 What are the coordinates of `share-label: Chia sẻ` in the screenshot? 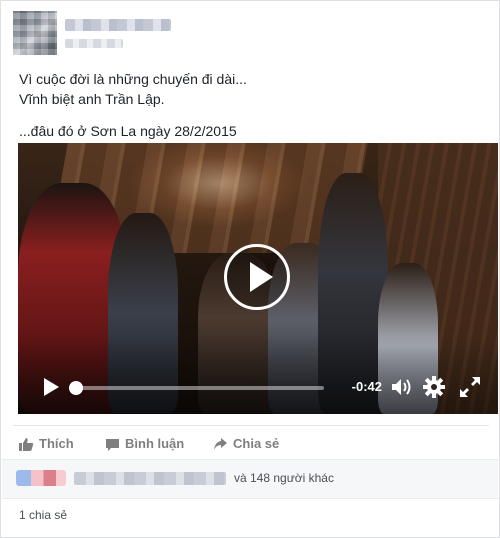 It's located at (256, 443).